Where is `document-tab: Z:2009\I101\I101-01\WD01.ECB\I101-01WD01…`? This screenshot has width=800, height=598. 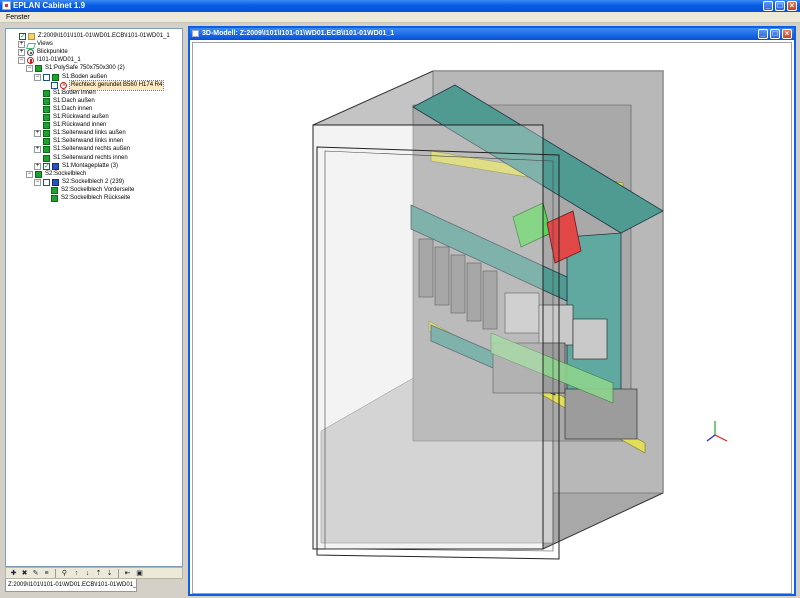 document-tab: Z:2009\I101\I101-01\WD01.ECB\I101-01WD01… is located at coordinates (71, 585).